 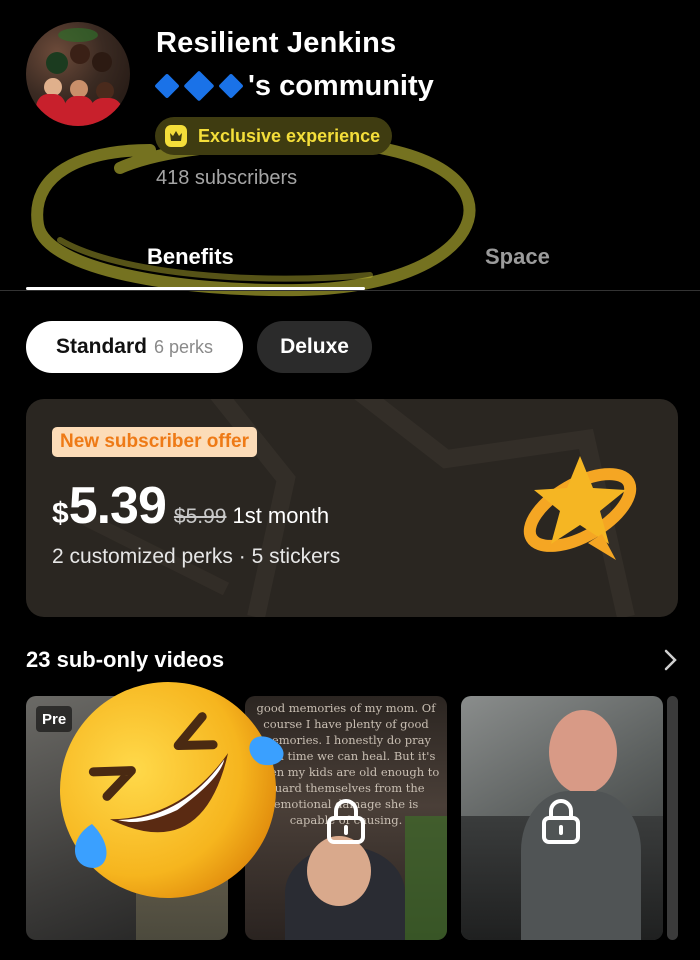 I want to click on sub-only-videos-title: 23 sub-only videos, so click(x=125, y=659).